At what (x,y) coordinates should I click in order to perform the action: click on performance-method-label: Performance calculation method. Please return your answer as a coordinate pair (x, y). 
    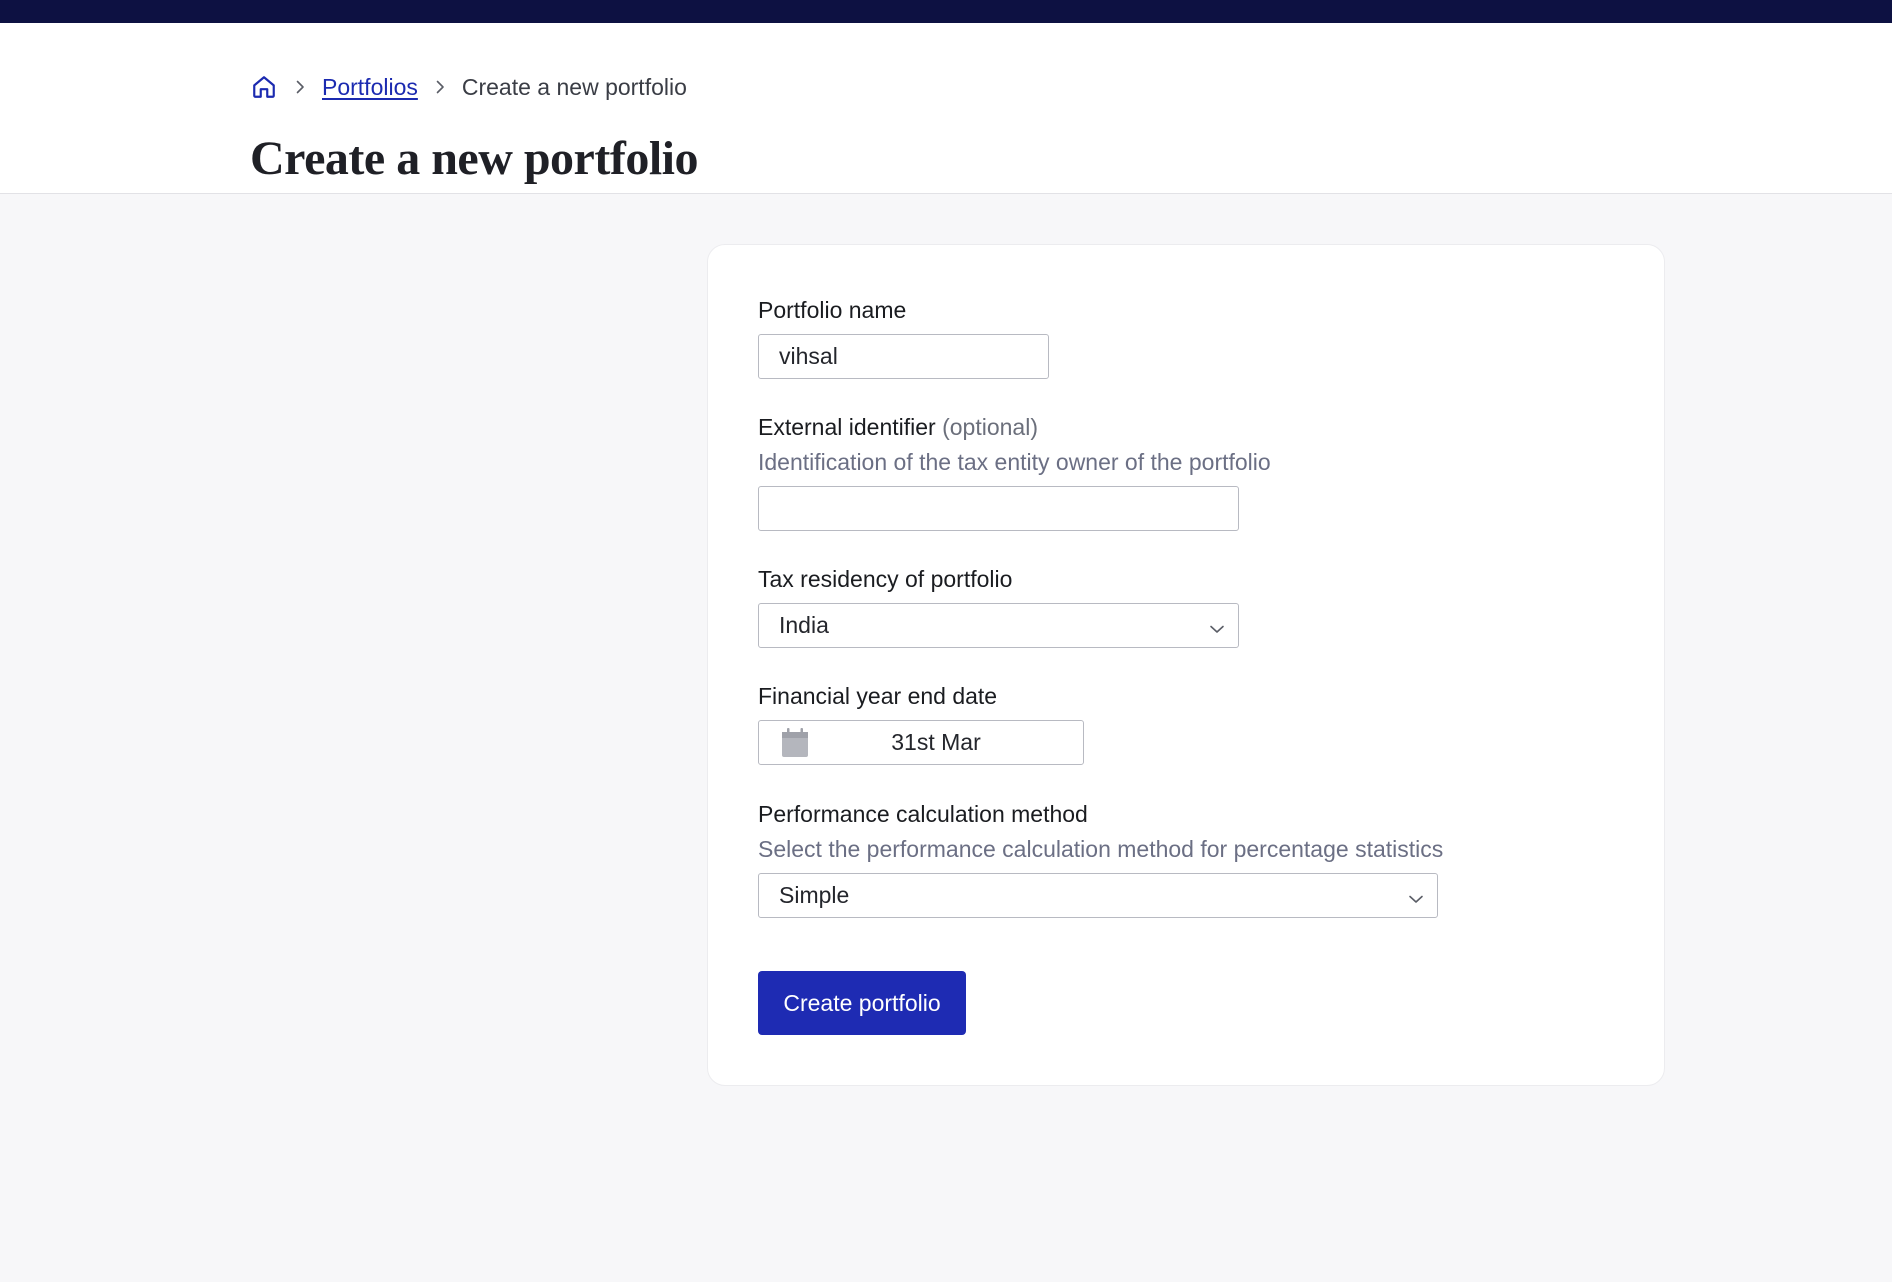
    Looking at the image, I should click on (923, 814).